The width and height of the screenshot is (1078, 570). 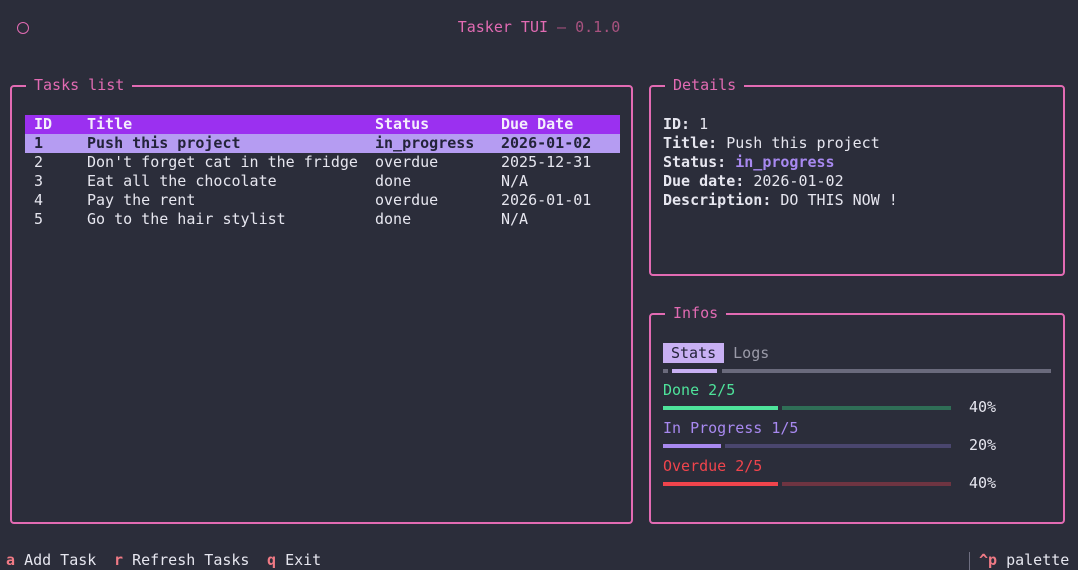 What do you see at coordinates (537, 124) in the screenshot?
I see `column-header-due-date: Due Date` at bounding box center [537, 124].